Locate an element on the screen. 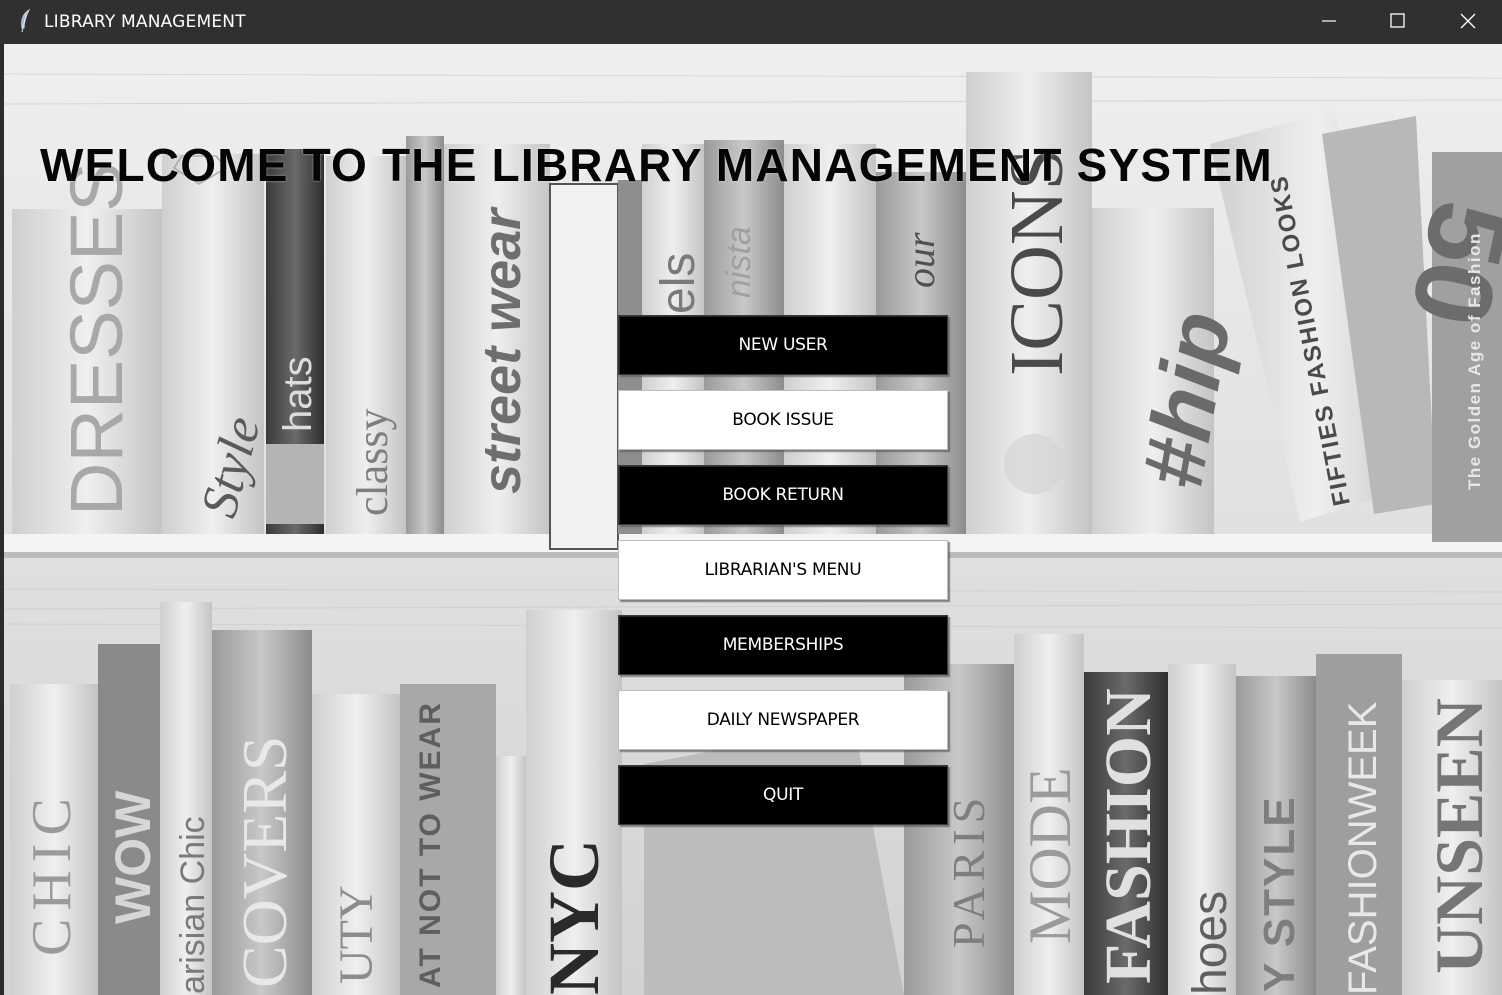  close-icon is located at coordinates (1468, 21).